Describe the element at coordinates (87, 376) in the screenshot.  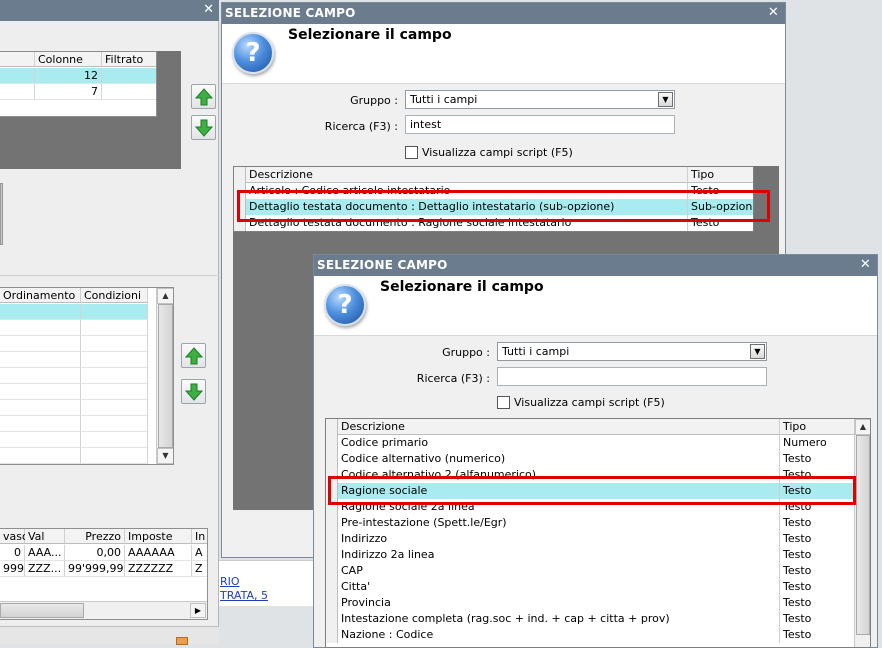
I see `sort-grid: Ordinamento Condizioni ▲ ▼` at that location.